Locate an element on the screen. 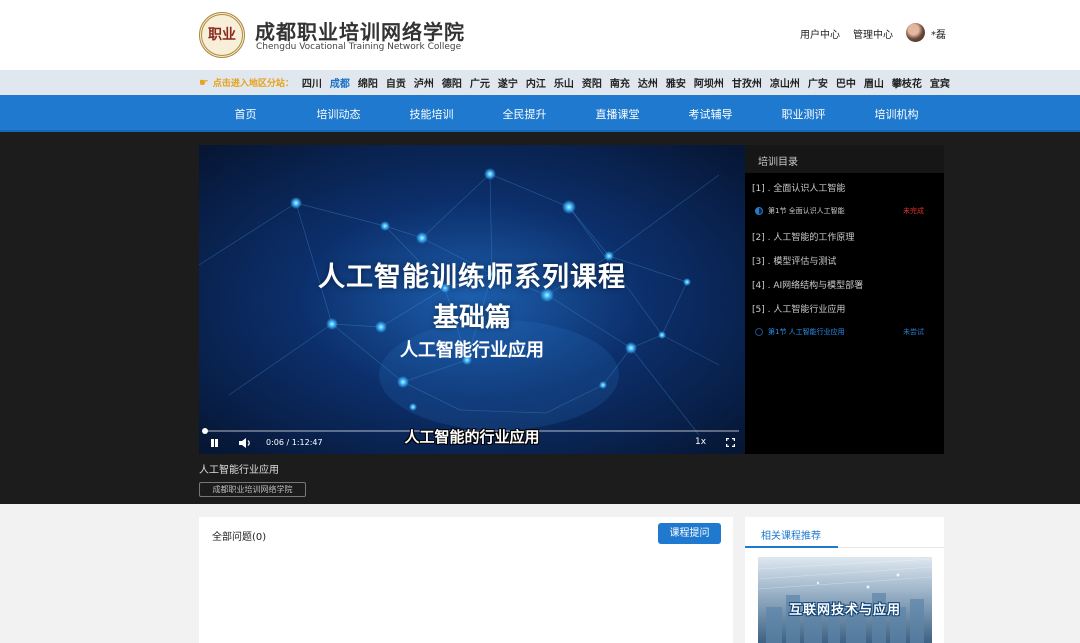  playback-speed-button: 1x is located at coordinates (700, 442).